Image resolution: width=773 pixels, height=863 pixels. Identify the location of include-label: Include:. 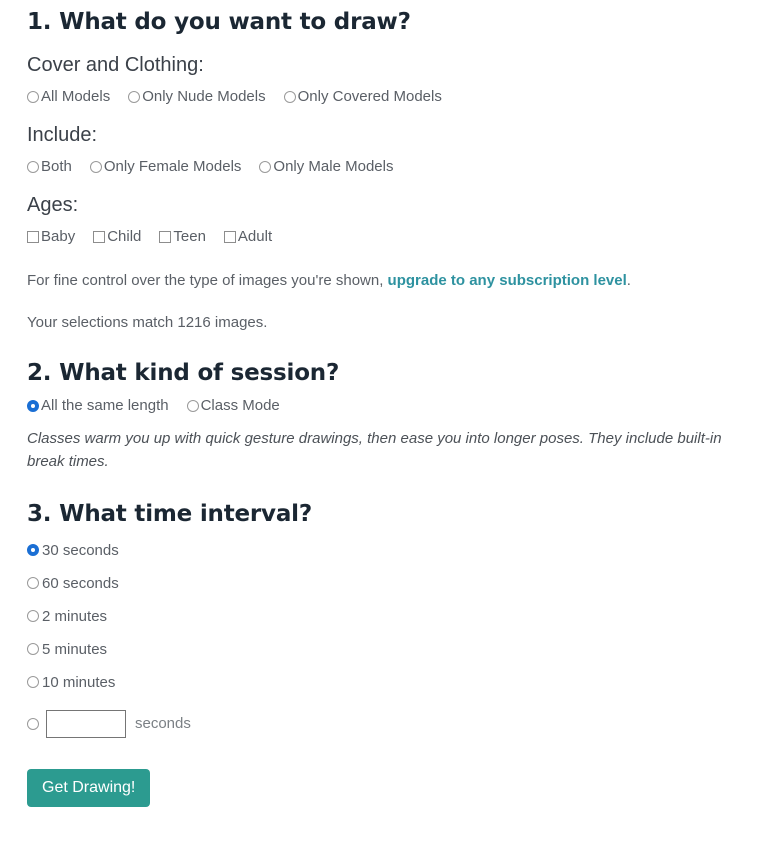
(62, 135).